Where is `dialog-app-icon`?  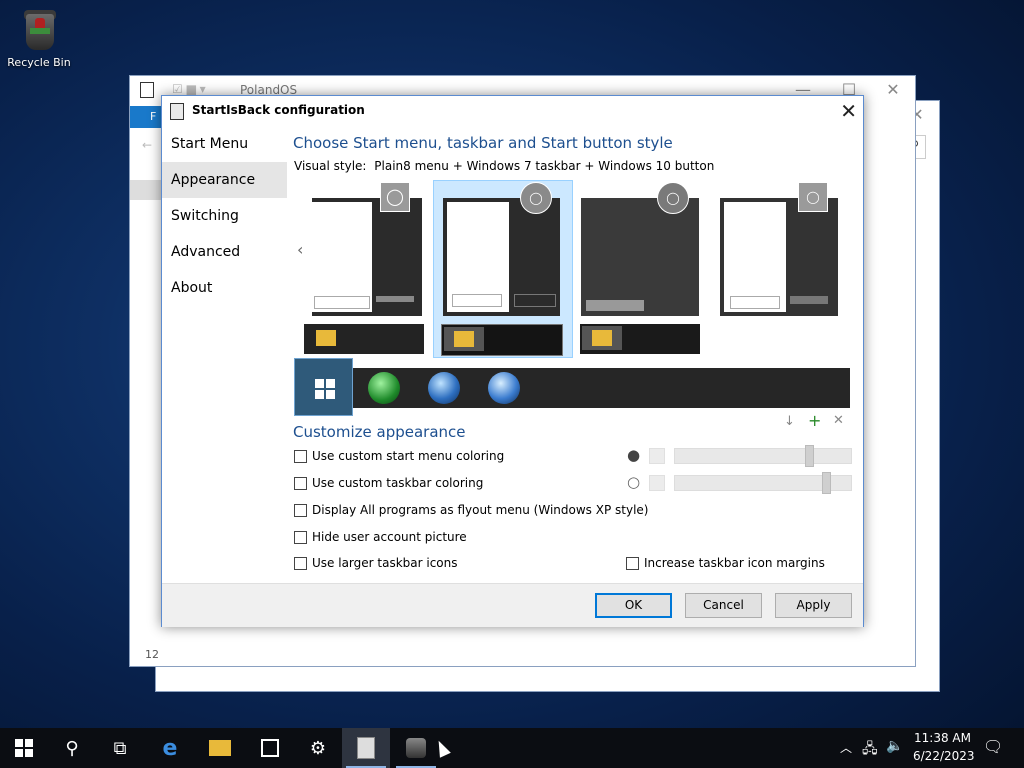 dialog-app-icon is located at coordinates (177, 111).